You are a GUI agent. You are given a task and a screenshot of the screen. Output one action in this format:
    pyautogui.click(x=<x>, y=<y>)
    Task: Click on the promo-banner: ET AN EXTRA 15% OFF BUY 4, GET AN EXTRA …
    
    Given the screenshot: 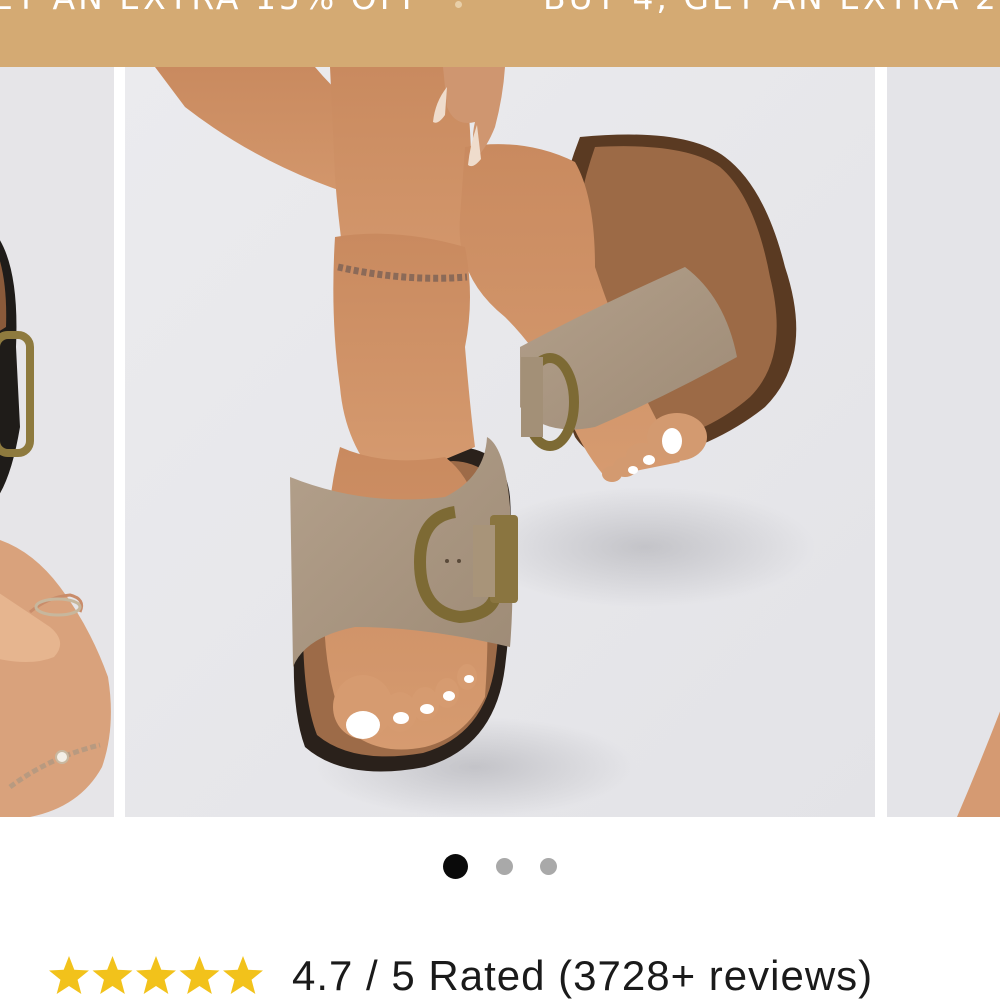 What is the action you would take?
    pyautogui.click(x=500, y=33)
    